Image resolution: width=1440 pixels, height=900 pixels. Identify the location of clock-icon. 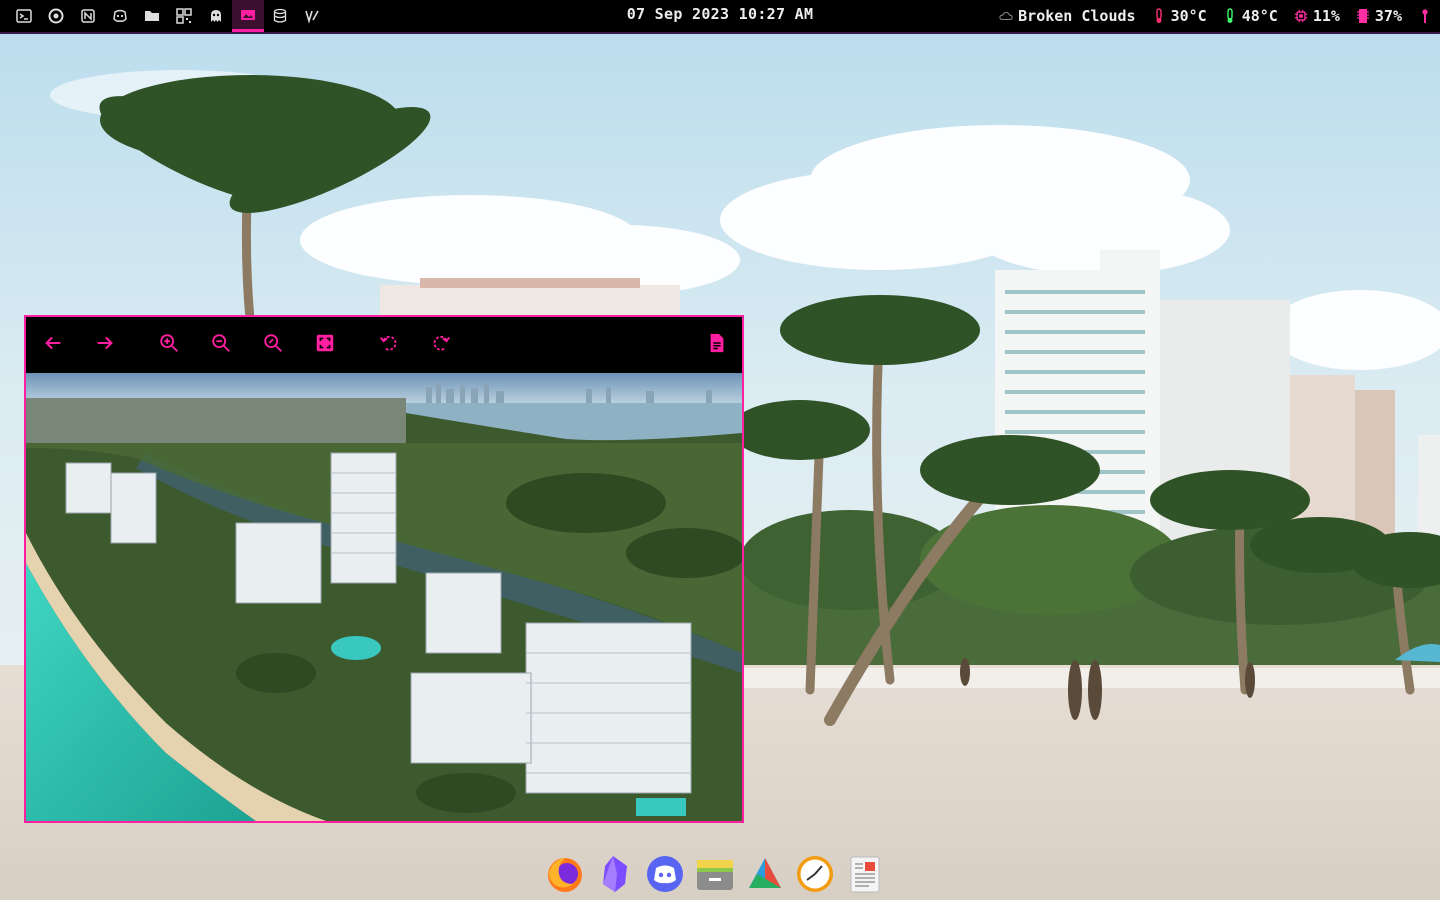
(815, 874).